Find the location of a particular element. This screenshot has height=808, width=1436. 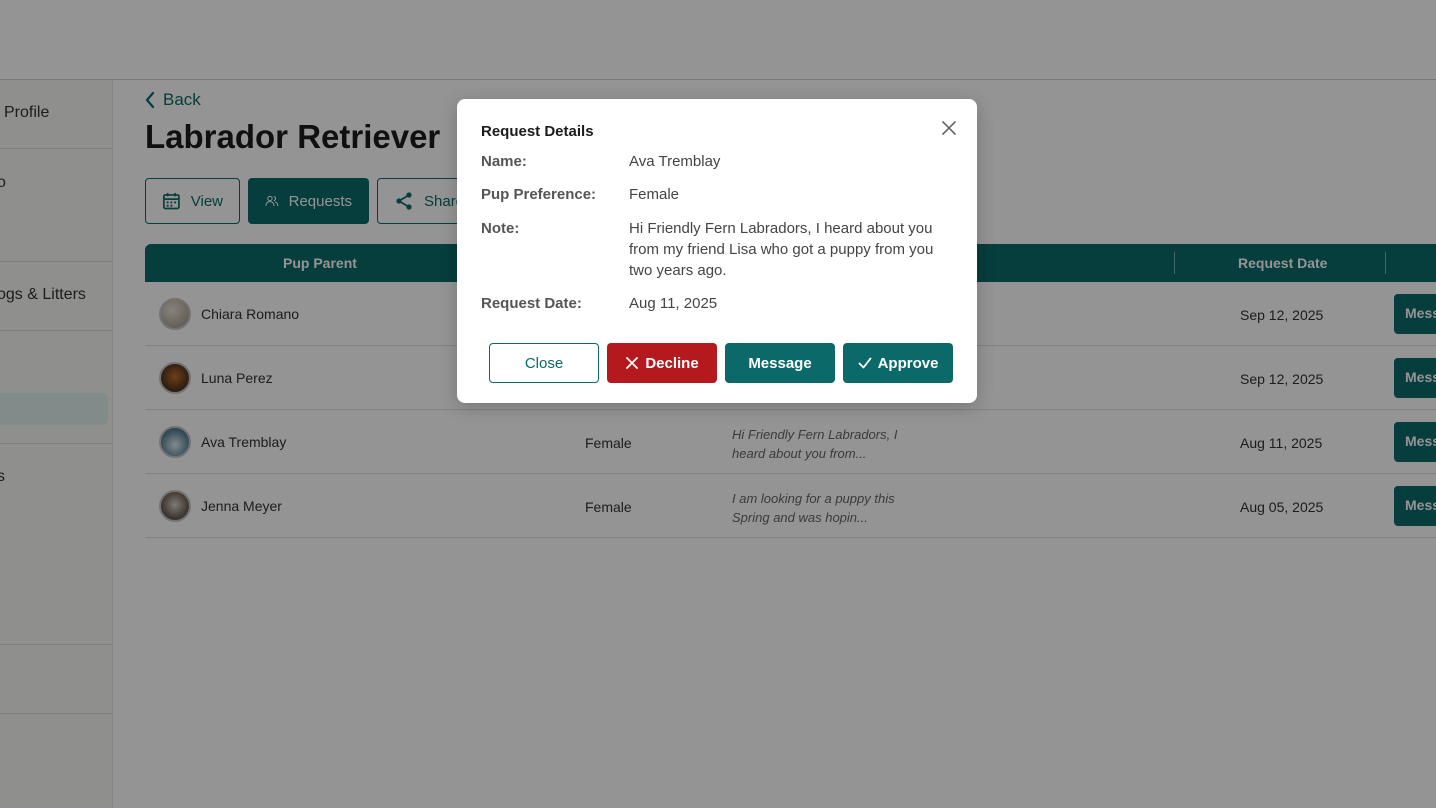

request-date-label: Request Date: is located at coordinates (531, 303).